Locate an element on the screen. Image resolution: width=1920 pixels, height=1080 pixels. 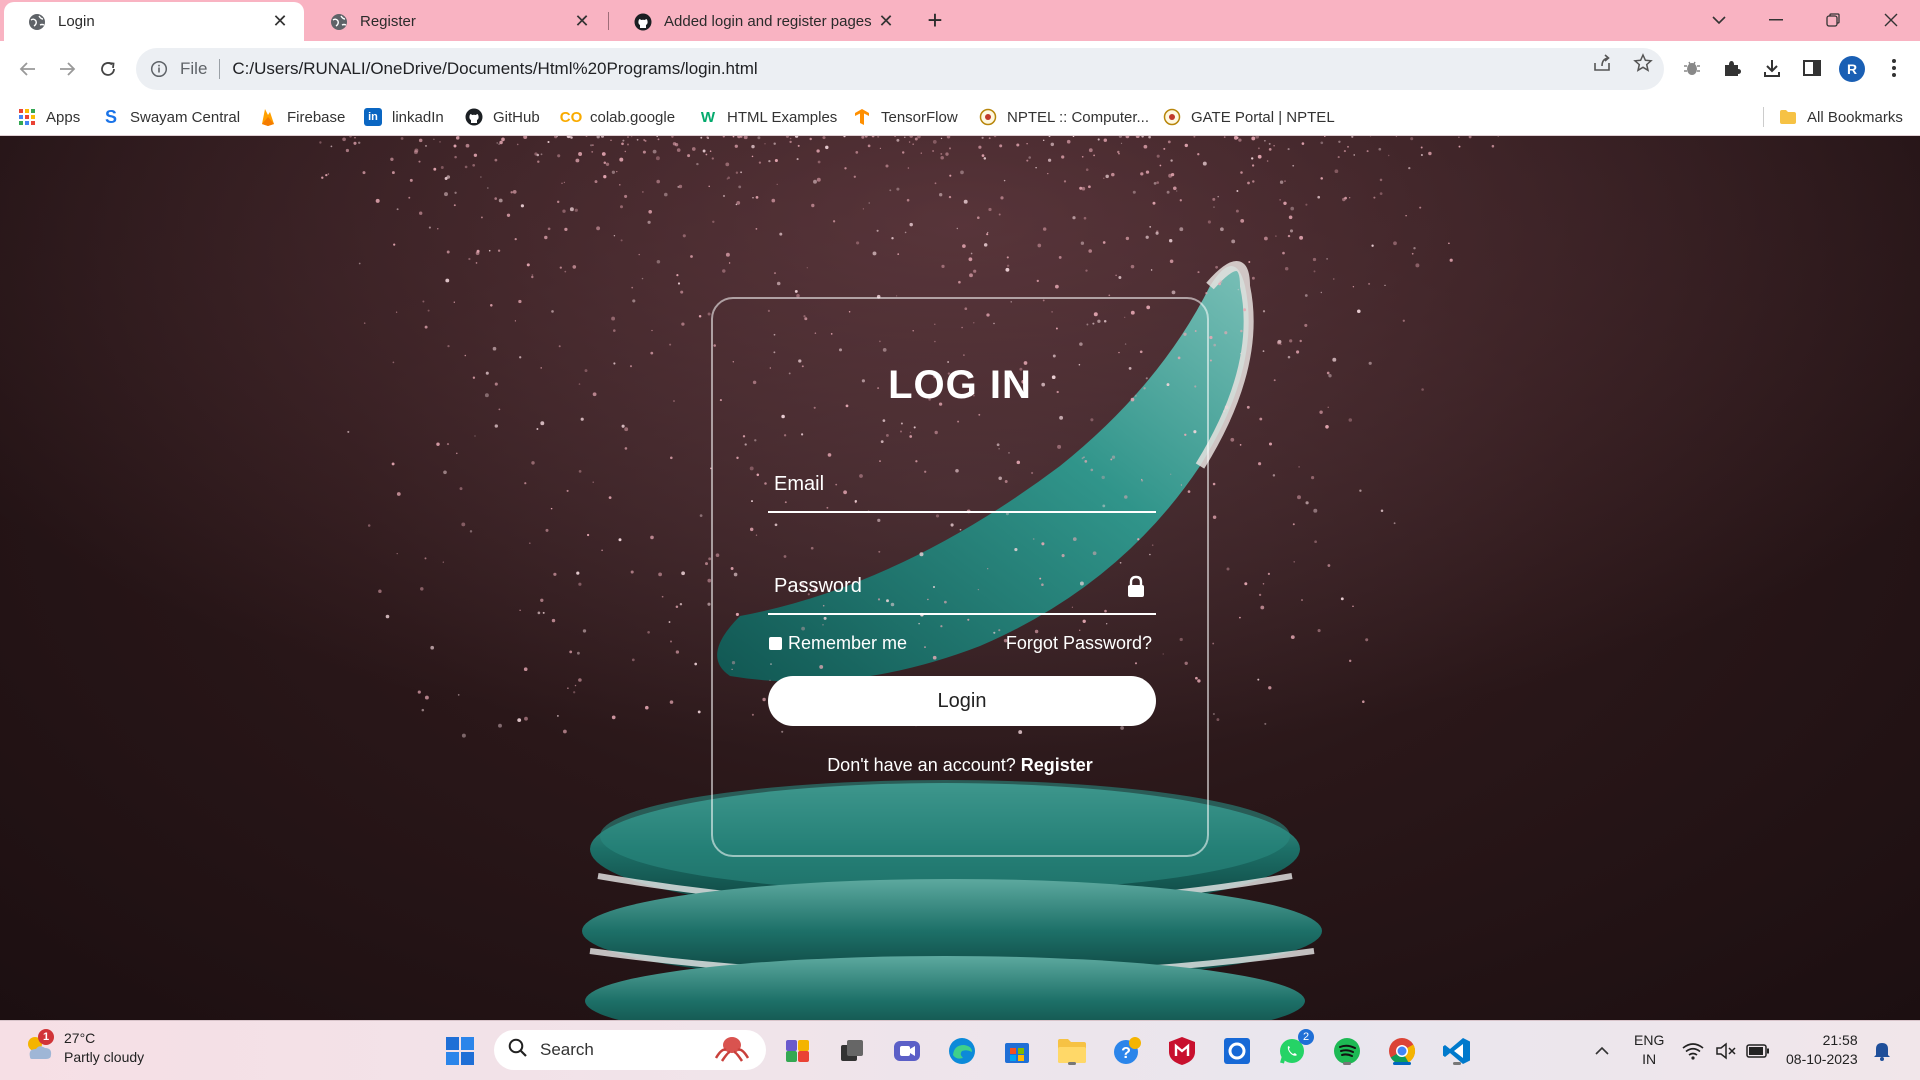
bookmark-github: GitHub is located at coordinates (502, 117).